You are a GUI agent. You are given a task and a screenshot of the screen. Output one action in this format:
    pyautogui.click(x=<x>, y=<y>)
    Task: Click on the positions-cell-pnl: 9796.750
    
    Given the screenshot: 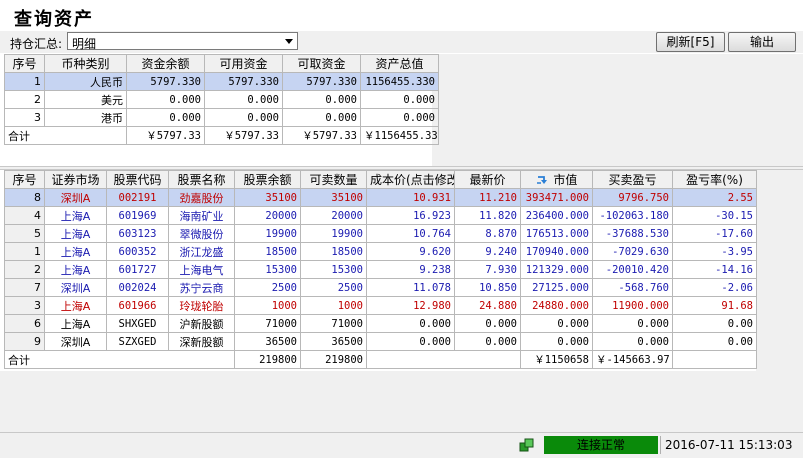 What is the action you would take?
    pyautogui.click(x=632, y=197)
    